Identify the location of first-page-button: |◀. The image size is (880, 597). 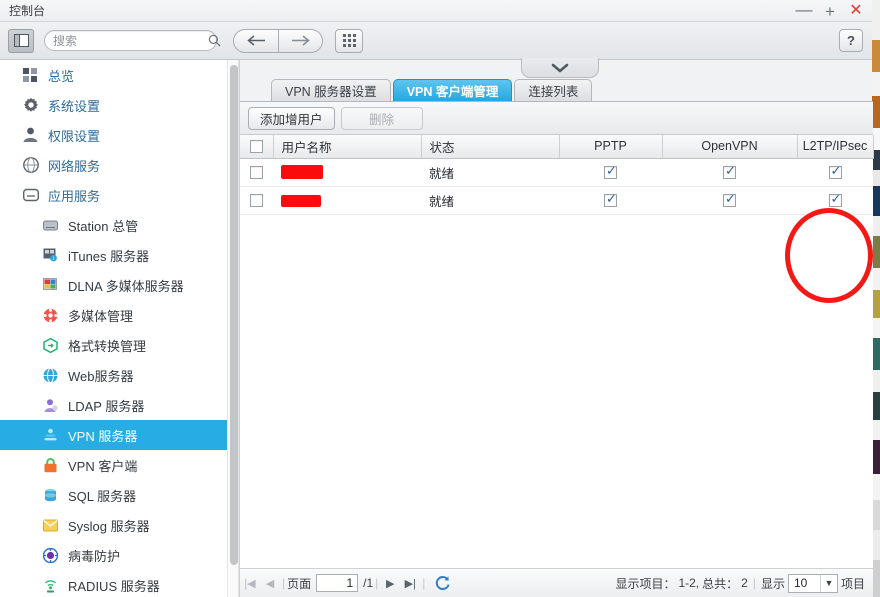
(250, 583).